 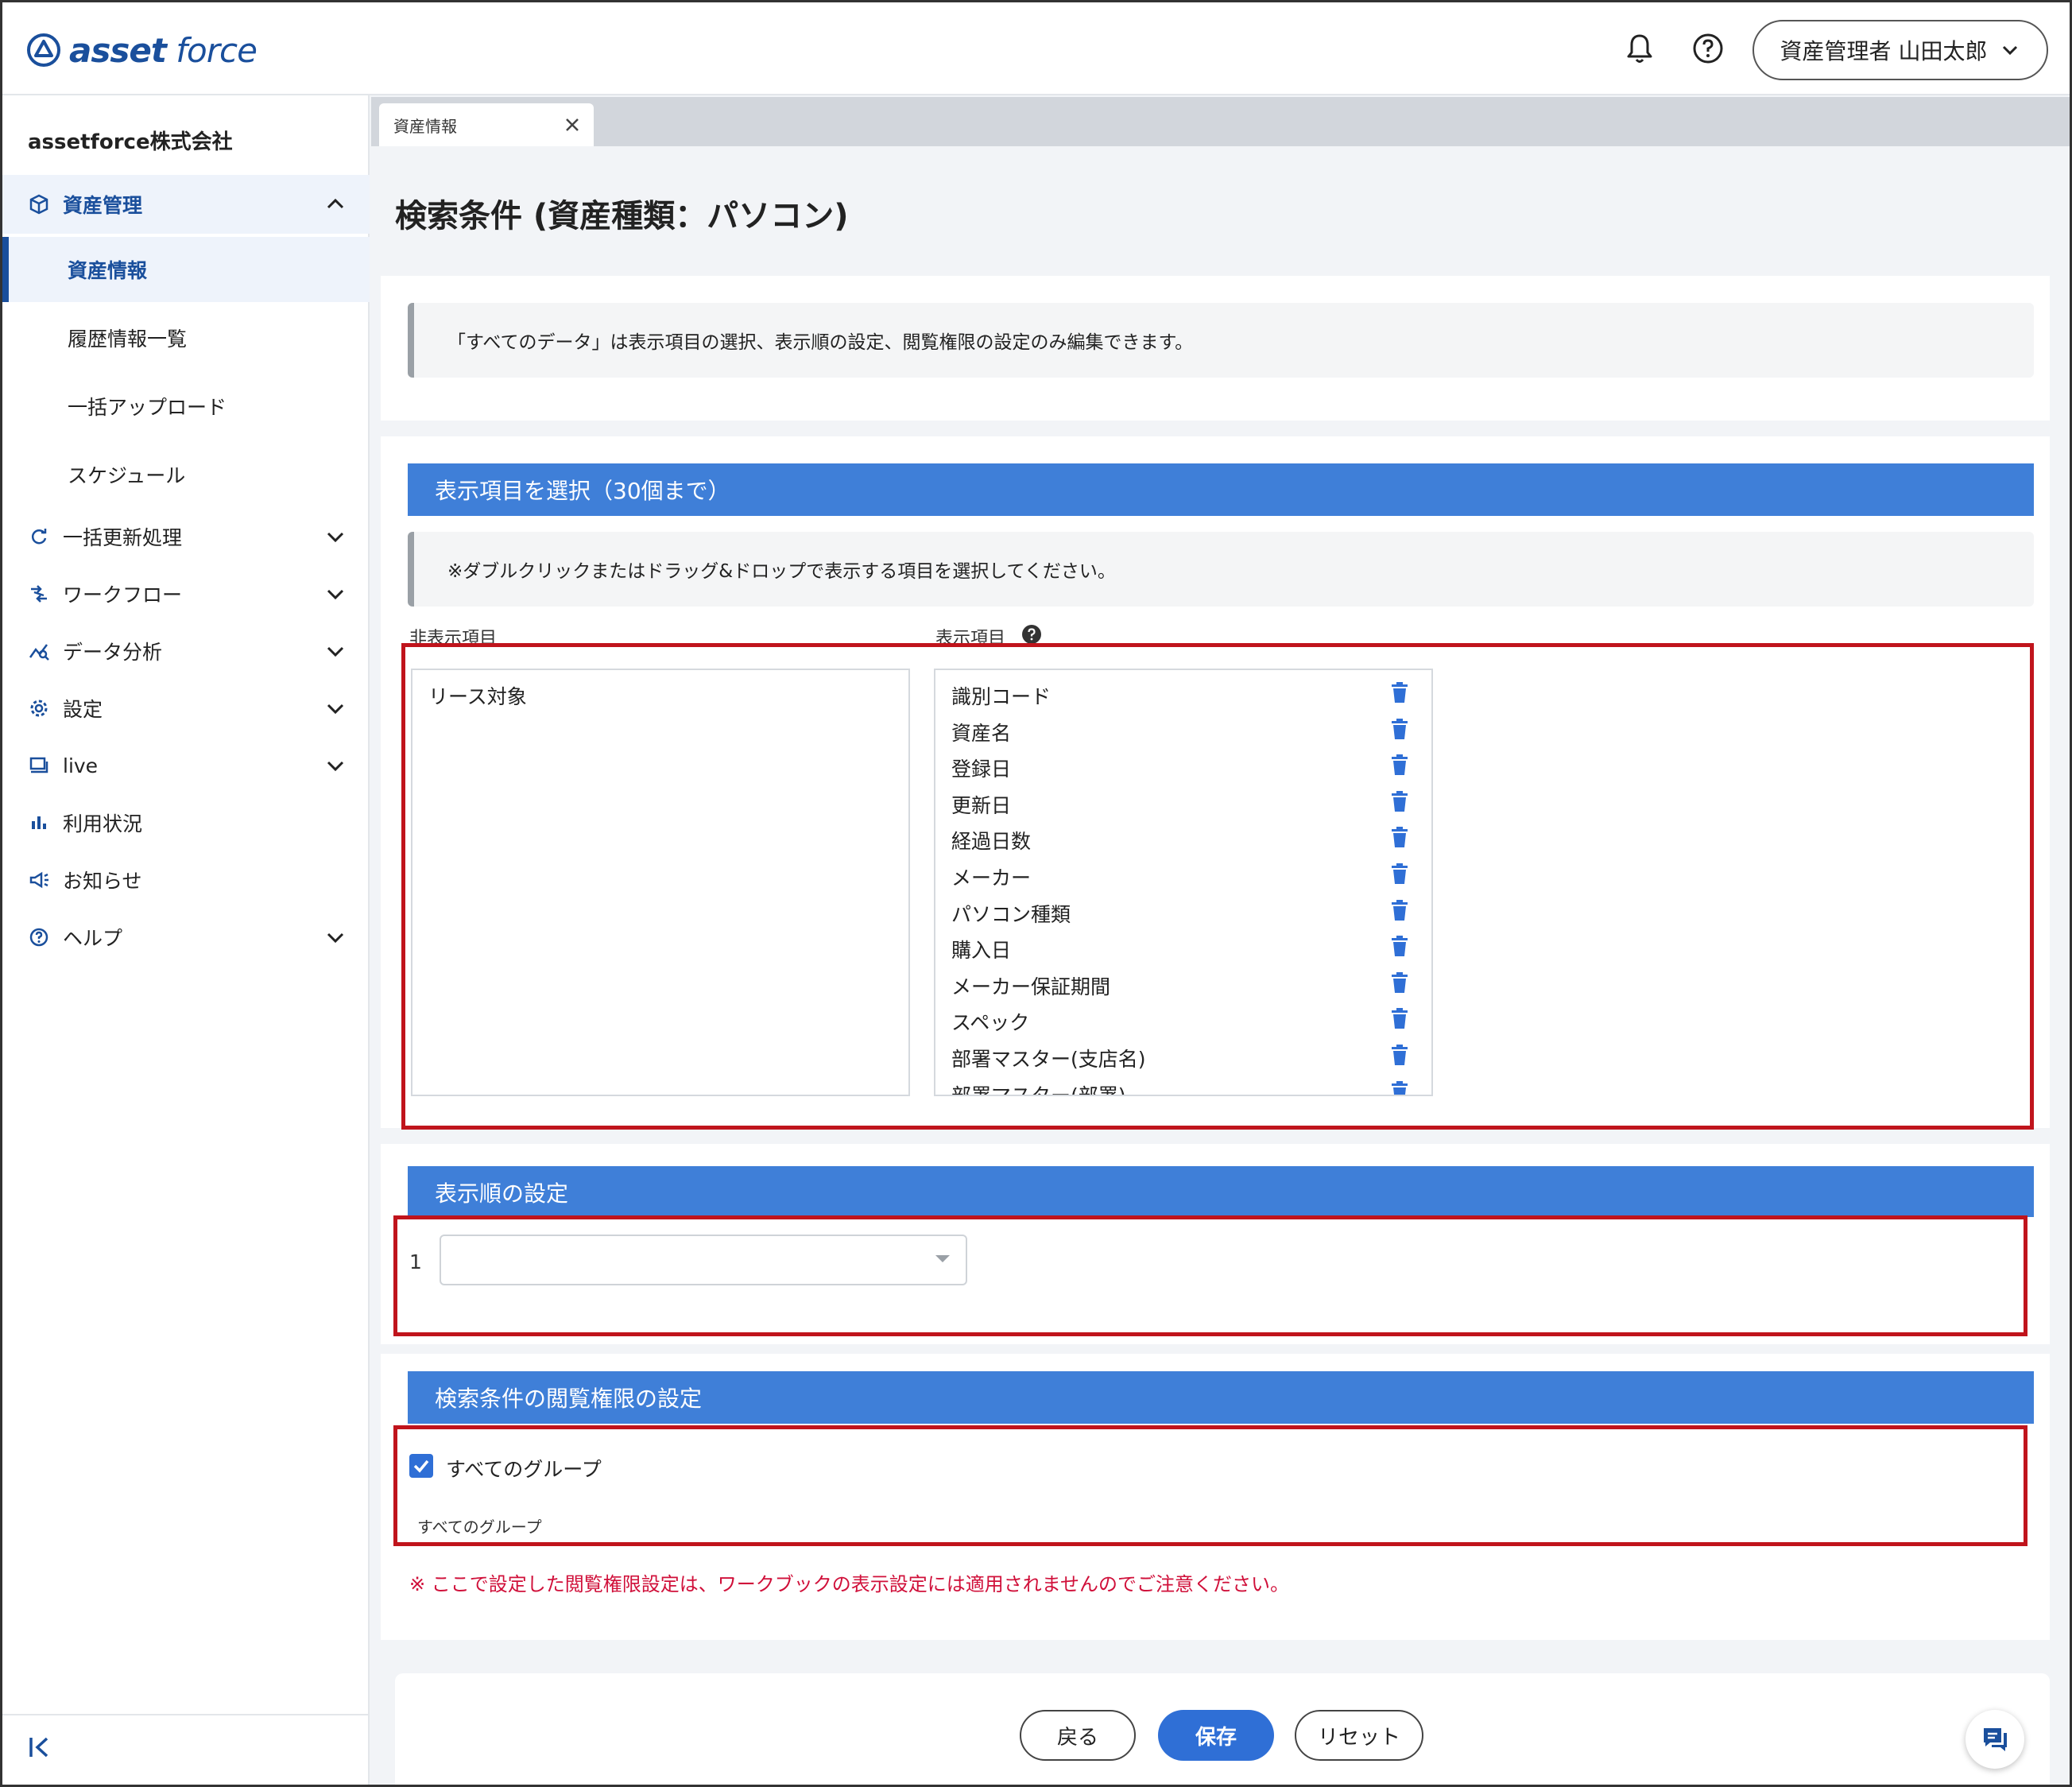 What do you see at coordinates (113, 652) in the screenshot?
I see `sidebar-group-label: データ分析` at bounding box center [113, 652].